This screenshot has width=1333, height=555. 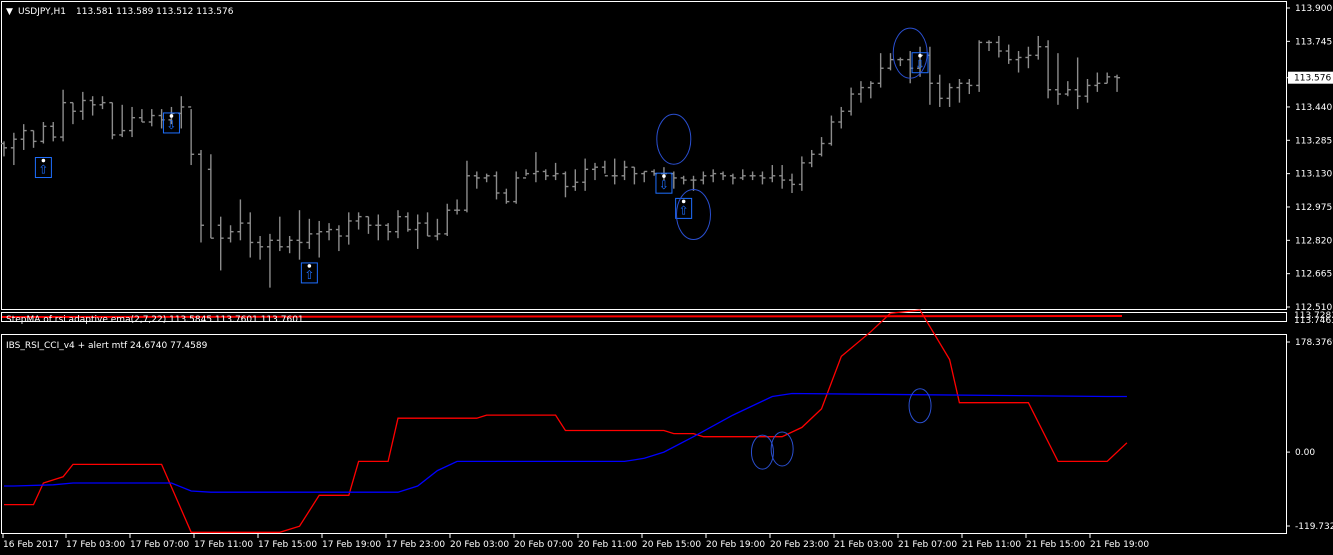 What do you see at coordinates (1309, 435) in the screenshot?
I see `indicator-axis: 178.3769 0.00 -119.7325` at bounding box center [1309, 435].